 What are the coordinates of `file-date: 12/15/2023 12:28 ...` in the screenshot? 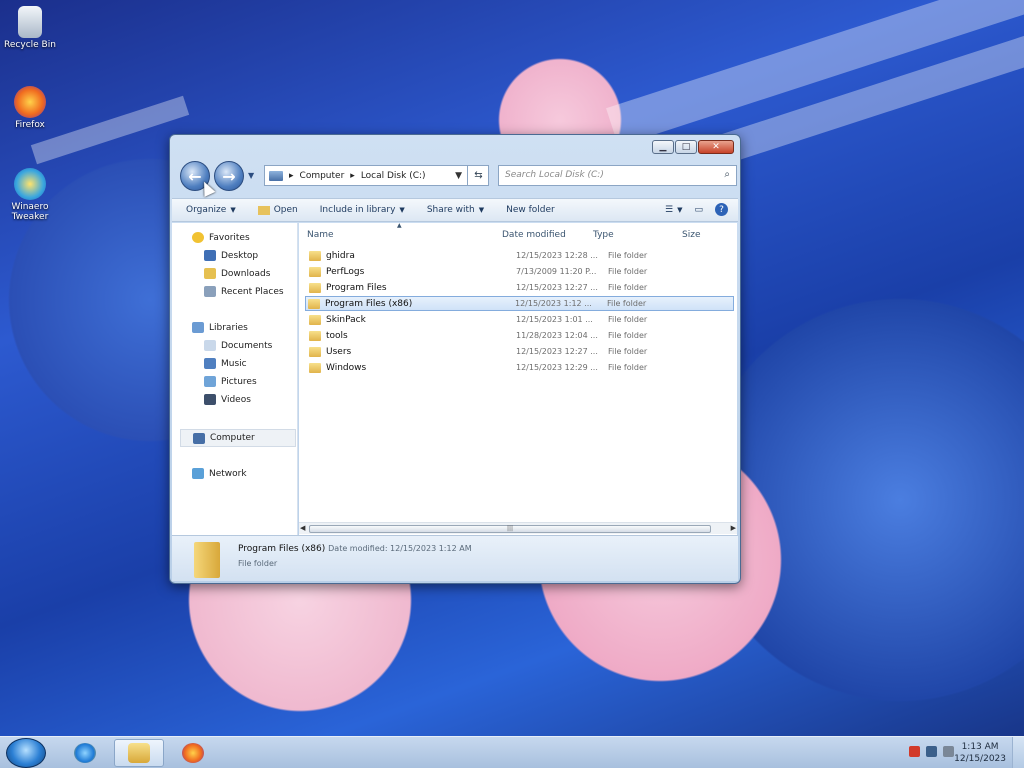 It's located at (557, 255).